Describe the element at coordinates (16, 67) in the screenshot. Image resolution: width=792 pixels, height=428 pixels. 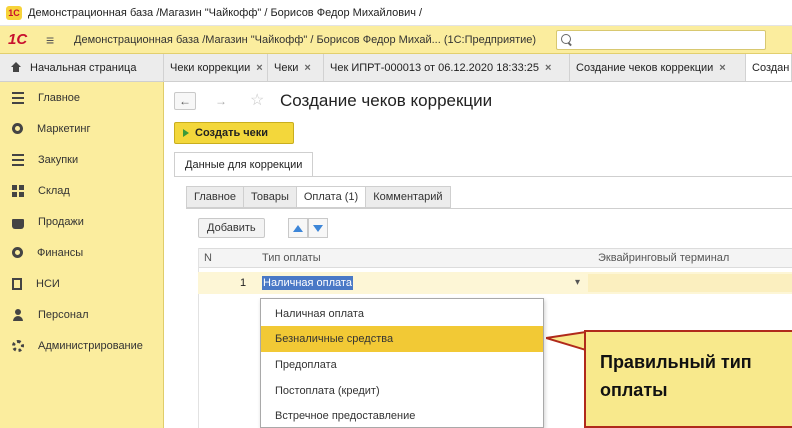
I see `home-icon` at that location.